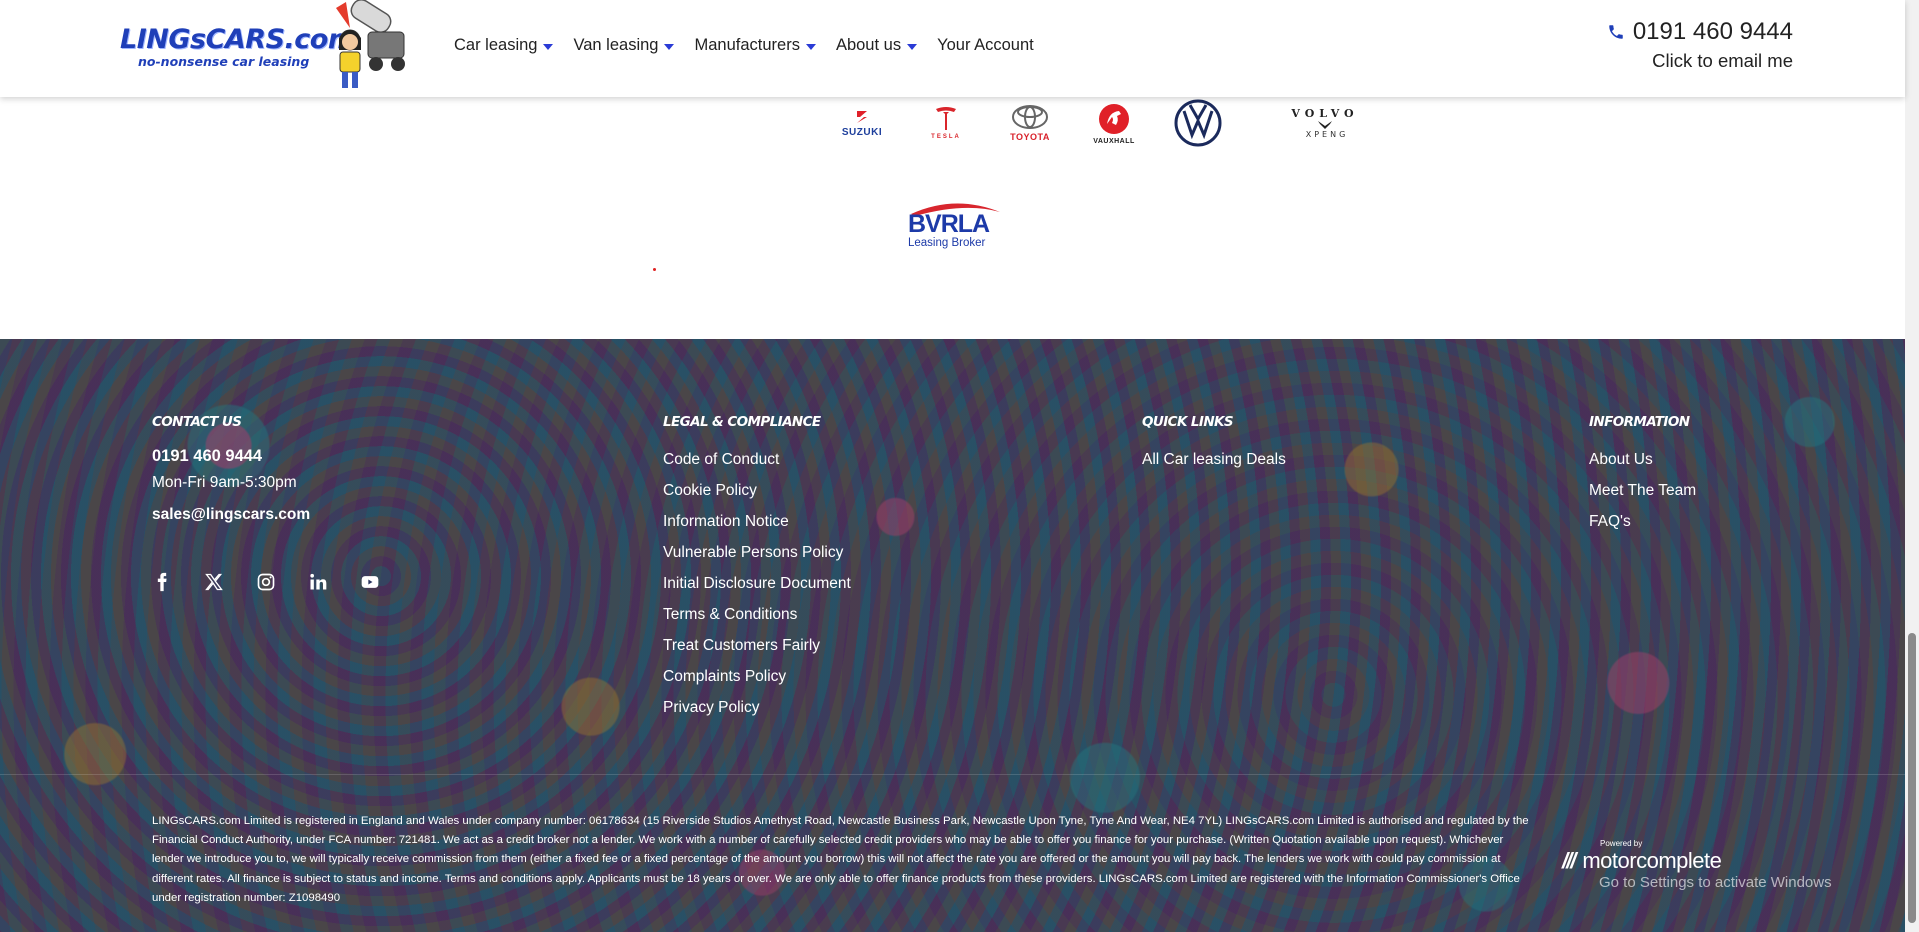 The height and width of the screenshot is (932, 1919). Describe the element at coordinates (1616, 32) in the screenshot. I see `phone-icon` at that location.